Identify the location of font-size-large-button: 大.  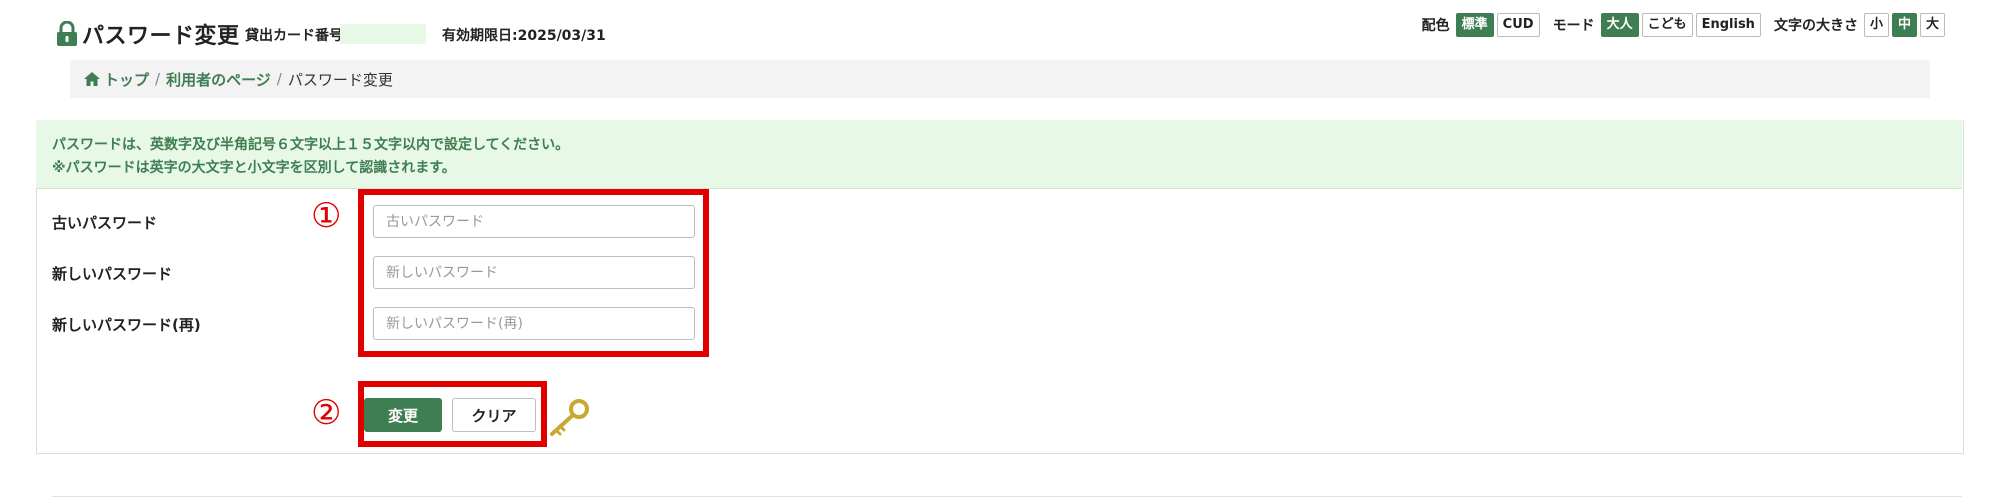
(1932, 25).